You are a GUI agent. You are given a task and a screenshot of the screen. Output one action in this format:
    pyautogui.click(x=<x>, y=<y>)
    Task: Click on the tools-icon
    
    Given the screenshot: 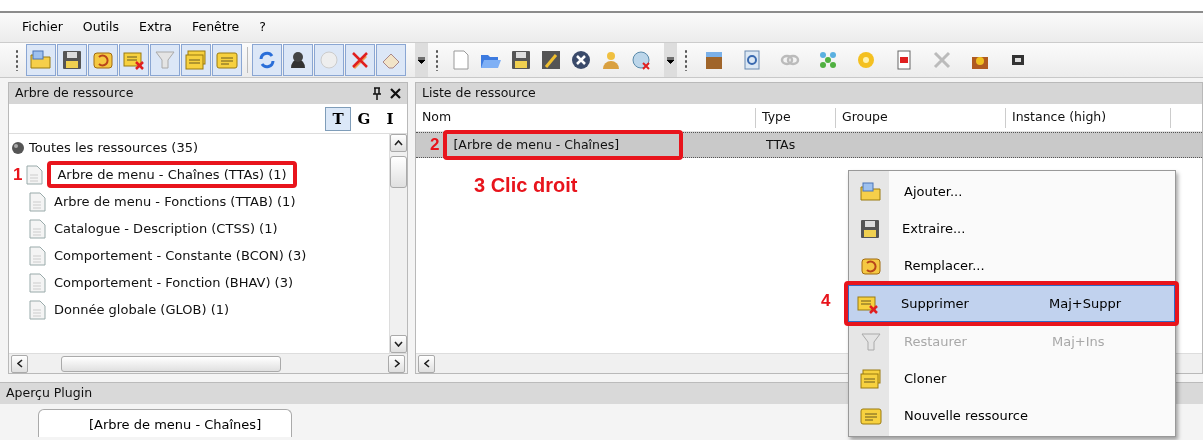 What is the action you would take?
    pyautogui.click(x=942, y=60)
    